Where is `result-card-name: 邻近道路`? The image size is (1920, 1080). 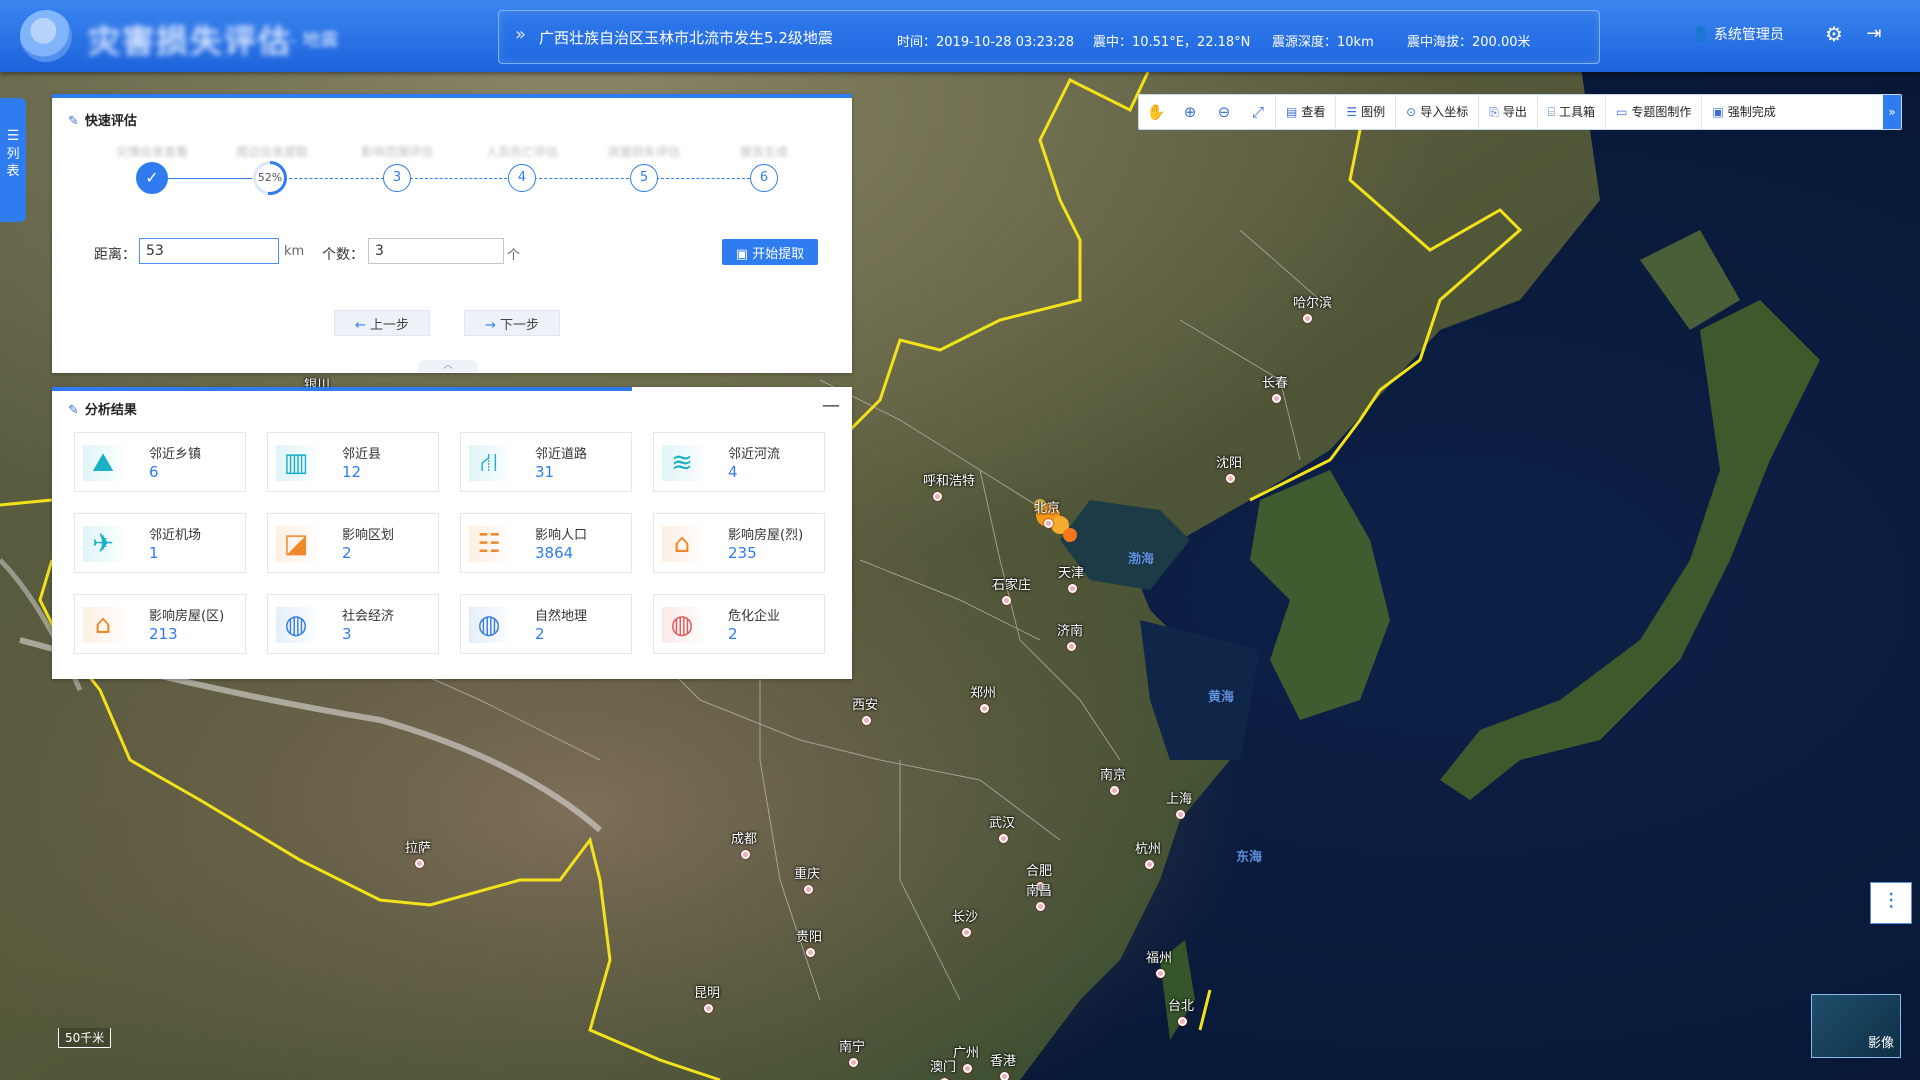 result-card-name: 邻近道路 is located at coordinates (561, 454).